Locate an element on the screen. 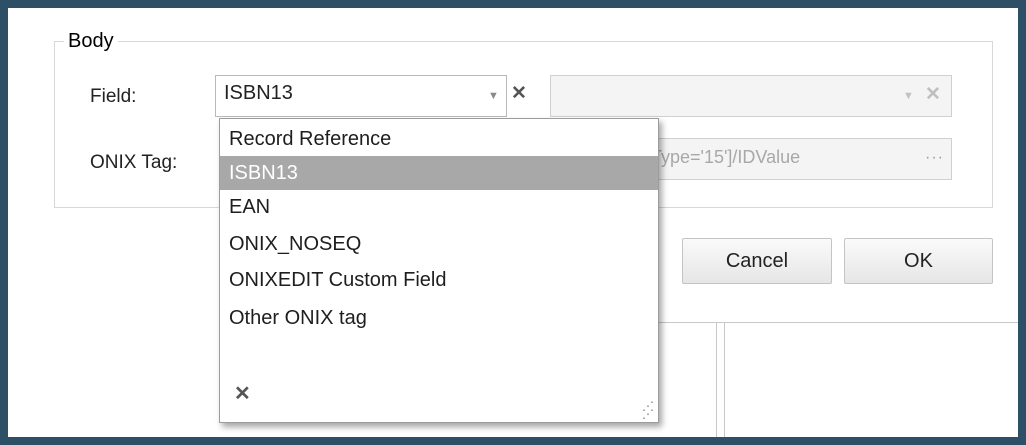  onix-tag-value: Type='15']/IDValue is located at coordinates (726, 157).